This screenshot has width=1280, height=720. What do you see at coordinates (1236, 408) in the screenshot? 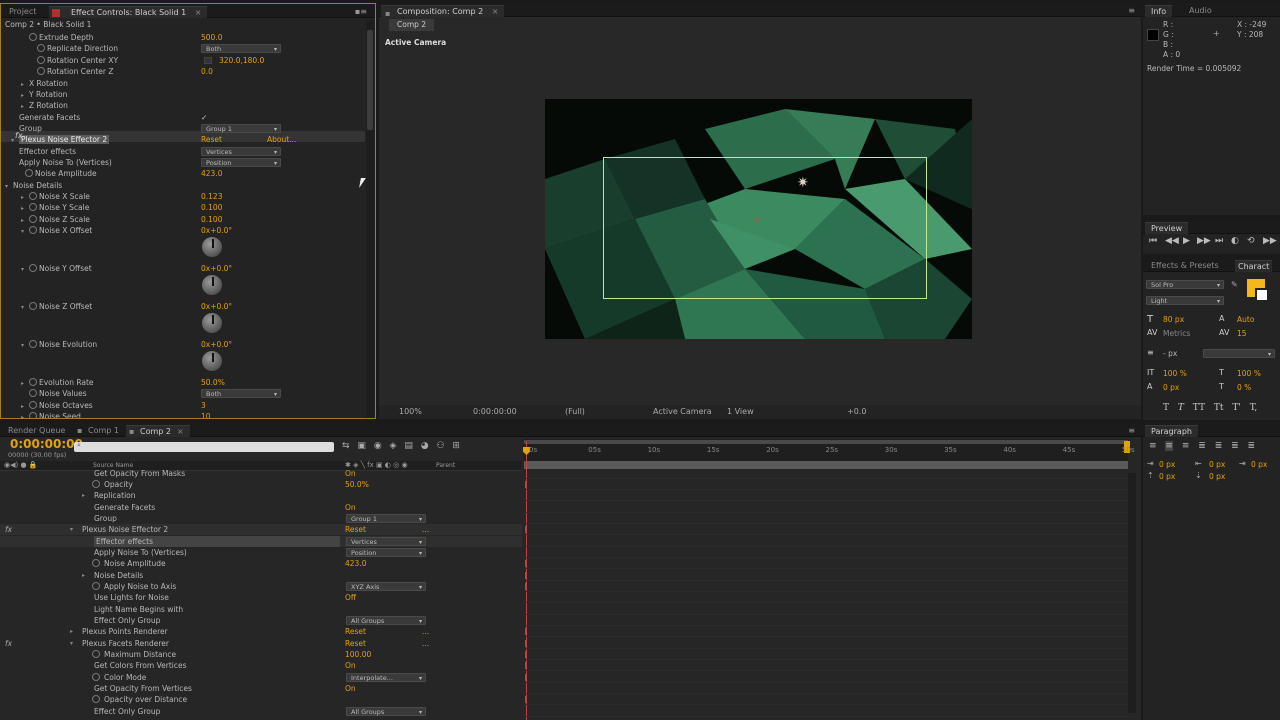
I see `superscript-button: T'` at bounding box center [1236, 408].